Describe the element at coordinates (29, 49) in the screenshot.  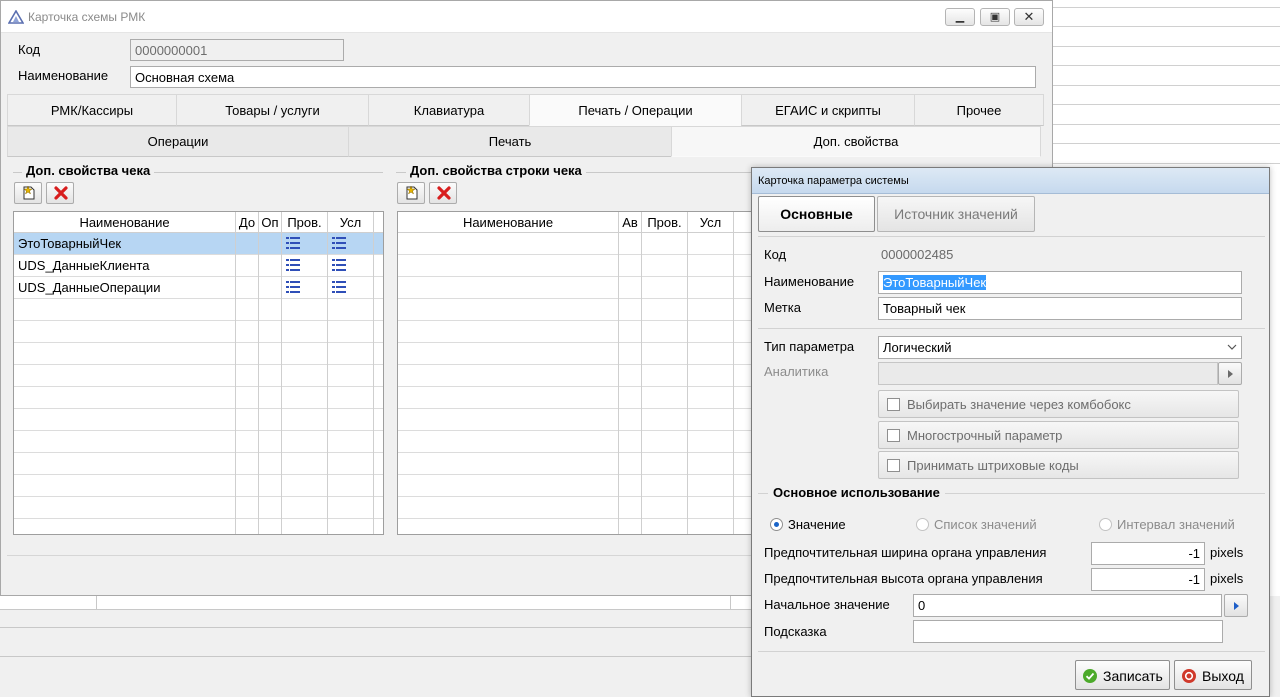
I see `code-label: Код` at that location.